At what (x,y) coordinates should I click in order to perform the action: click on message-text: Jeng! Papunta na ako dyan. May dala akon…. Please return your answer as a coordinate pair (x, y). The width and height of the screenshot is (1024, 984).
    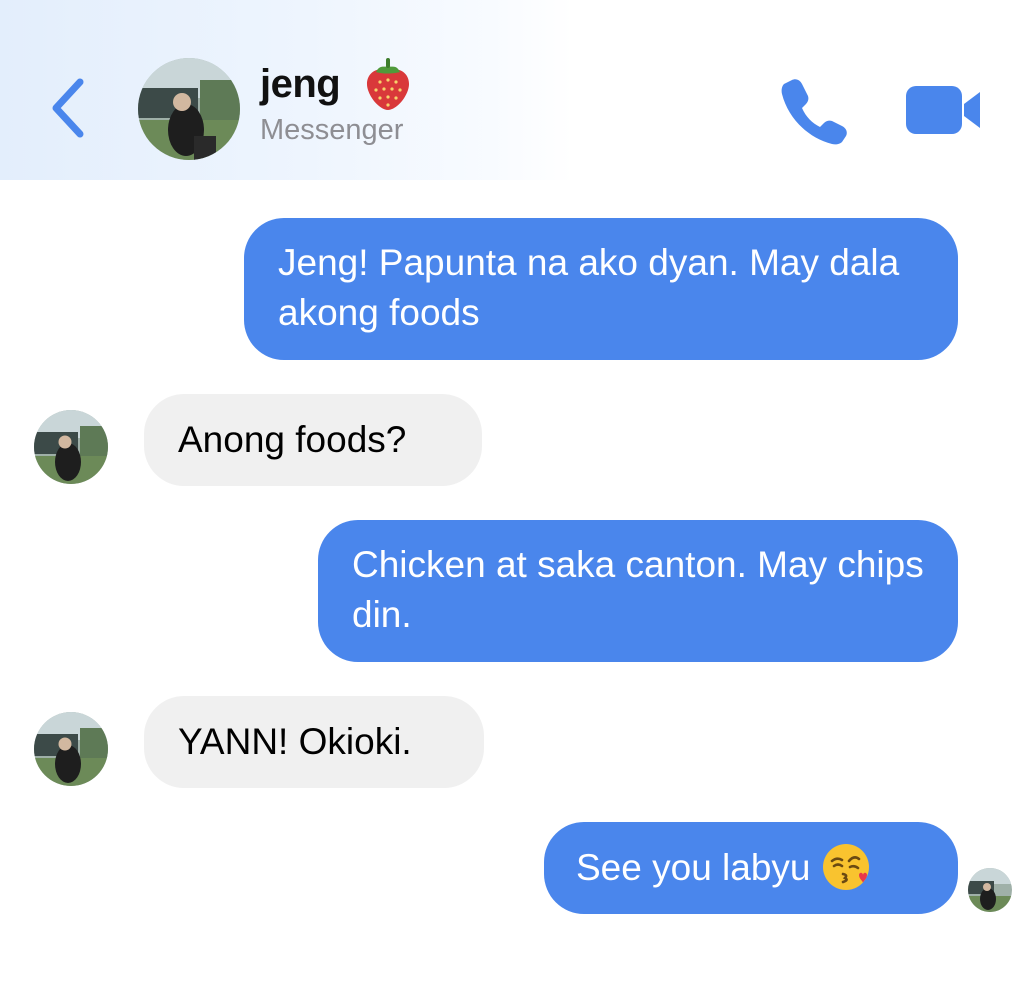
    Looking at the image, I should click on (589, 287).